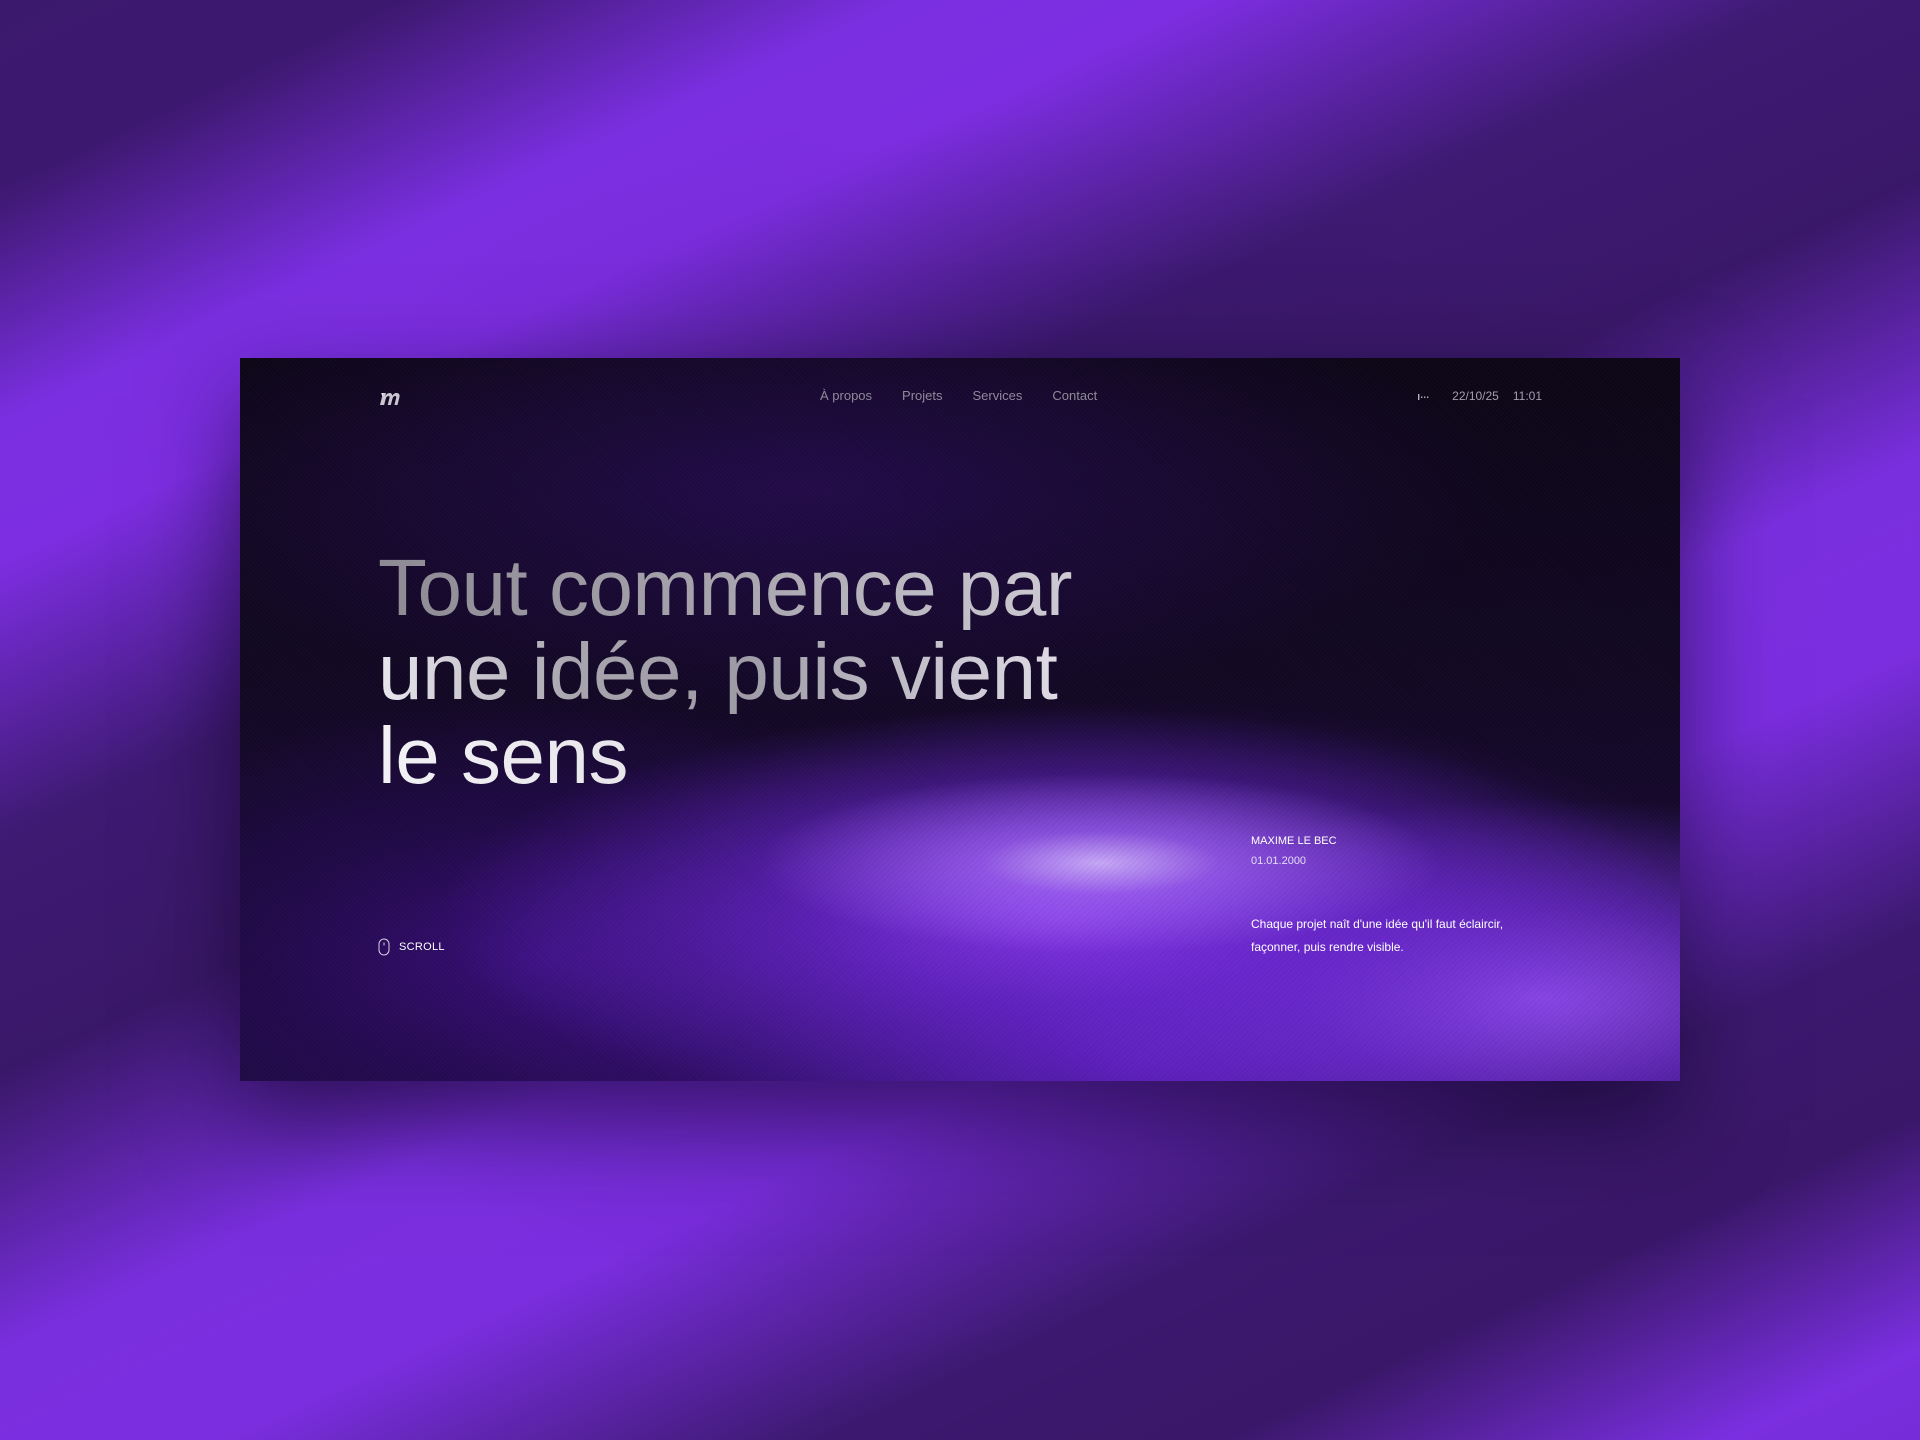 This screenshot has height=1440, width=1920. I want to click on scroll-indicator: SCROLL, so click(411, 947).